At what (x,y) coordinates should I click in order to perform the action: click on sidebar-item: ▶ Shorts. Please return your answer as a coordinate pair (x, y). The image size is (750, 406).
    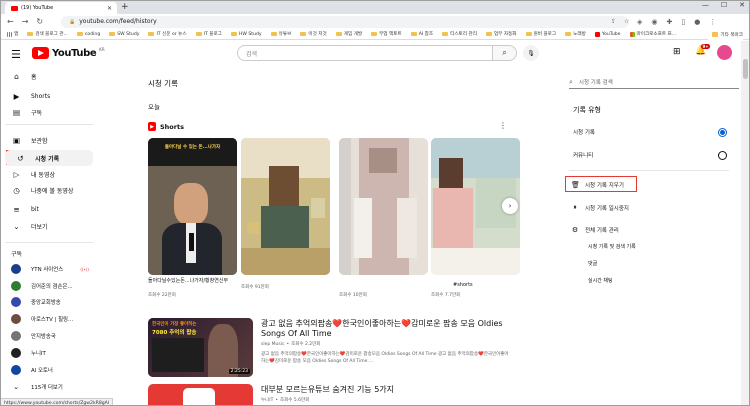
    Looking at the image, I should click on (49, 96).